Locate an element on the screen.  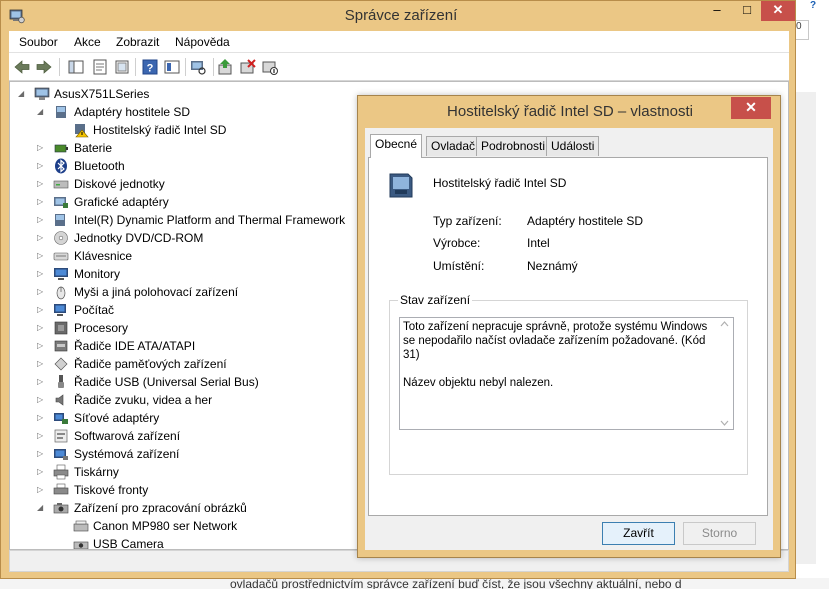
tree-item-label: Systémová zařízení is located at coordinates (127, 454).